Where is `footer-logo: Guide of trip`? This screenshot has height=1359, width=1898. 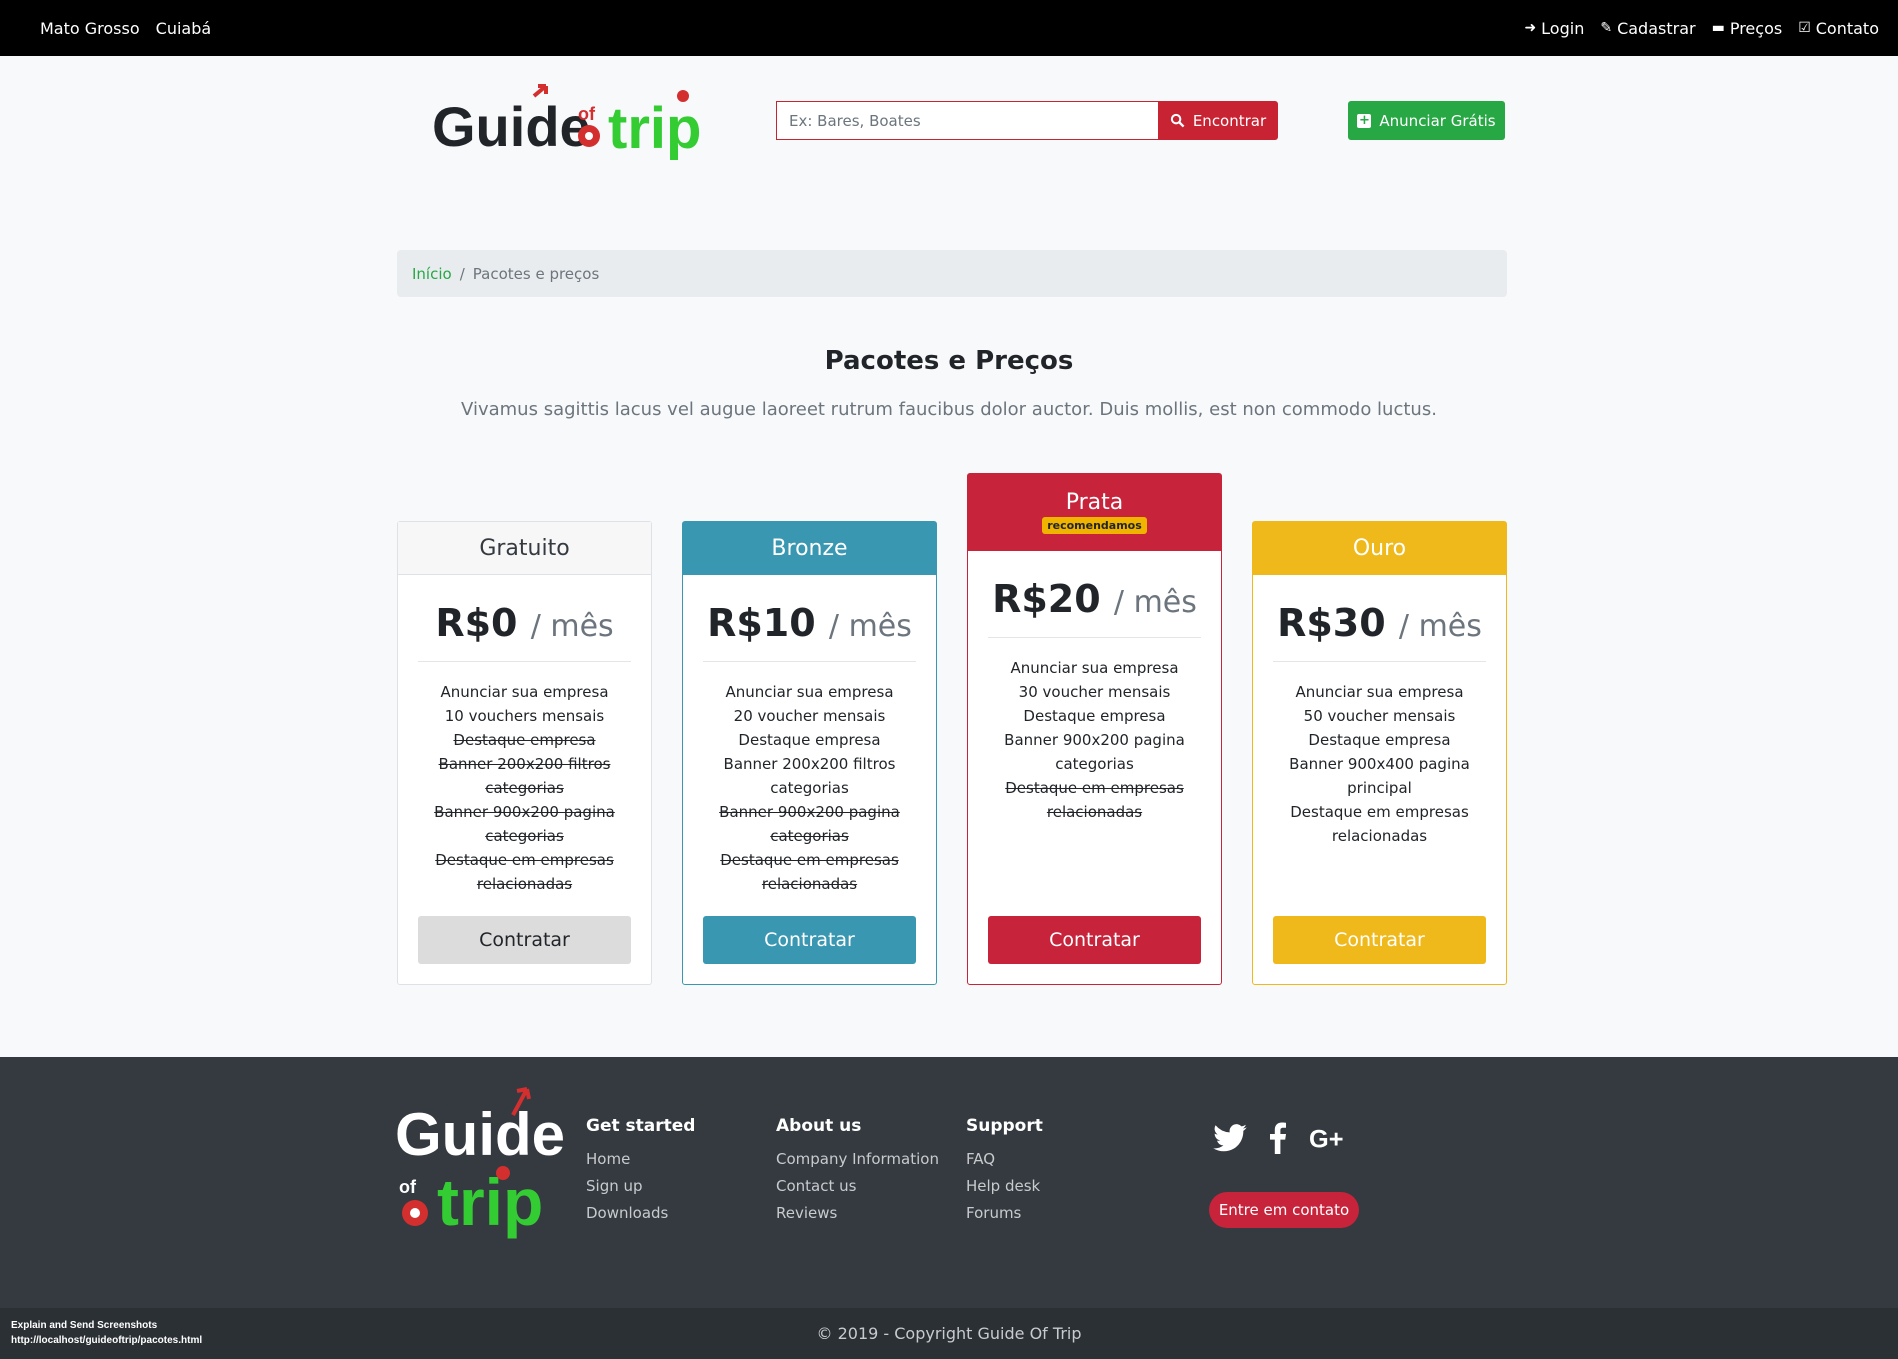 footer-logo: Guide of trip is located at coordinates (480, 1164).